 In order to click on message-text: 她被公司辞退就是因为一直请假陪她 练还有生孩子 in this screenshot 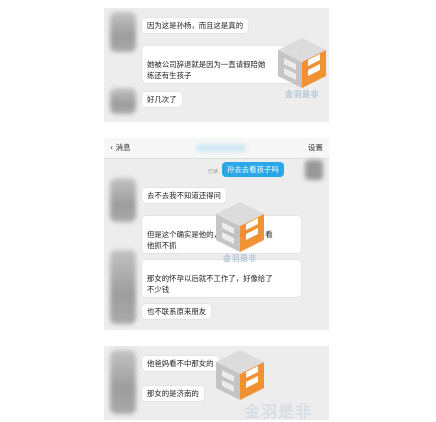, I will do `click(206, 70)`.